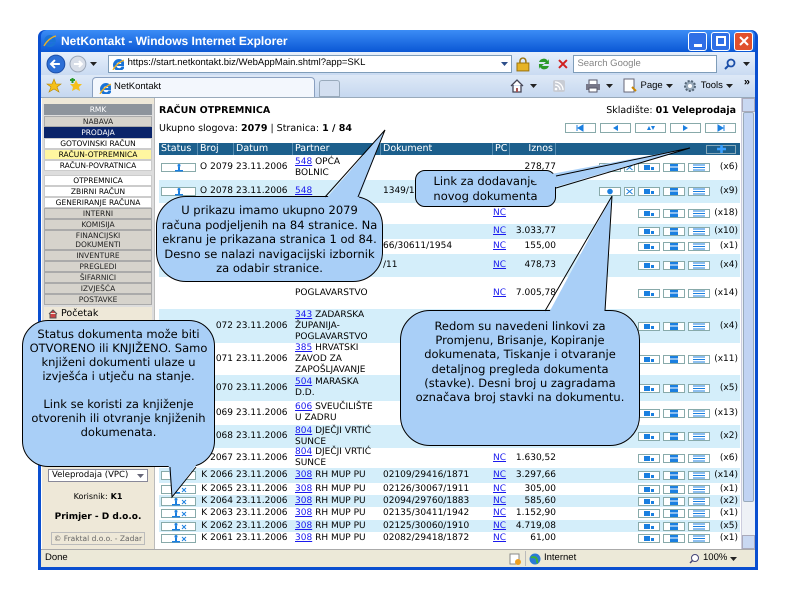 Image resolution: width=800 pixels, height=600 pixels. I want to click on maximize-button, so click(720, 41).